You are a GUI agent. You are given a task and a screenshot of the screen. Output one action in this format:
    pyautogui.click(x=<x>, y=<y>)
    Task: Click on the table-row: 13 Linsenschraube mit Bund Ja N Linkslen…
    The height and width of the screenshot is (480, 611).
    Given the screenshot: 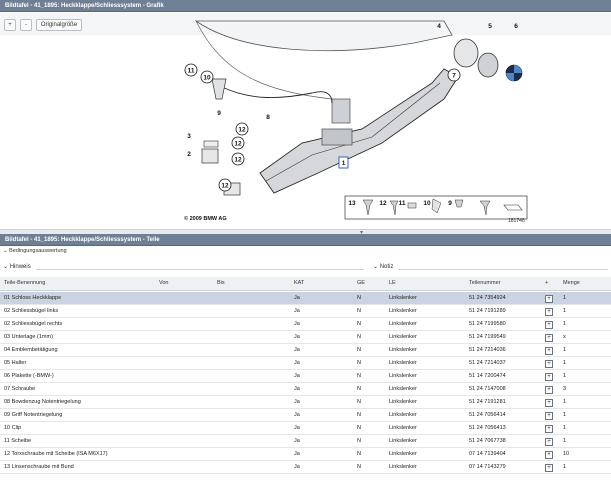 What is the action you would take?
    pyautogui.click(x=305, y=467)
    